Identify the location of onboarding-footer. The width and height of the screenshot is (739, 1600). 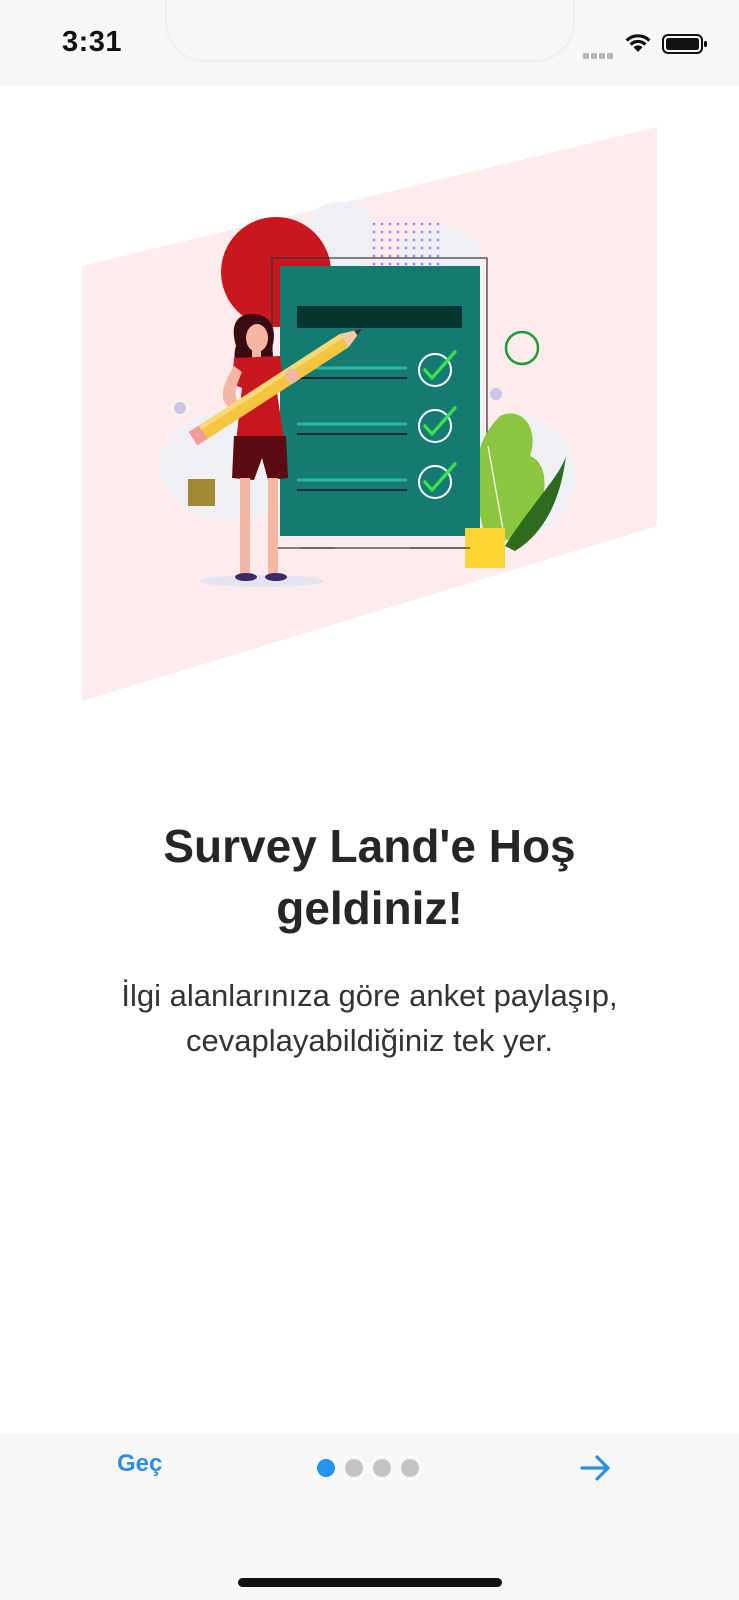
(369, 1516).